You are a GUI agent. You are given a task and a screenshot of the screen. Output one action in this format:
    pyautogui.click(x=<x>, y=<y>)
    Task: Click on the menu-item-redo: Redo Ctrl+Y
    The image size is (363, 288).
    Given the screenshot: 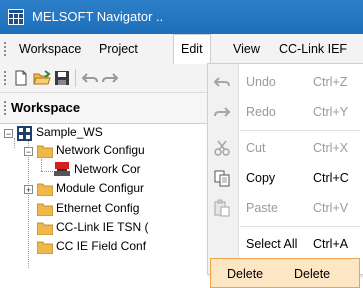 What is the action you would take?
    pyautogui.click(x=285, y=112)
    